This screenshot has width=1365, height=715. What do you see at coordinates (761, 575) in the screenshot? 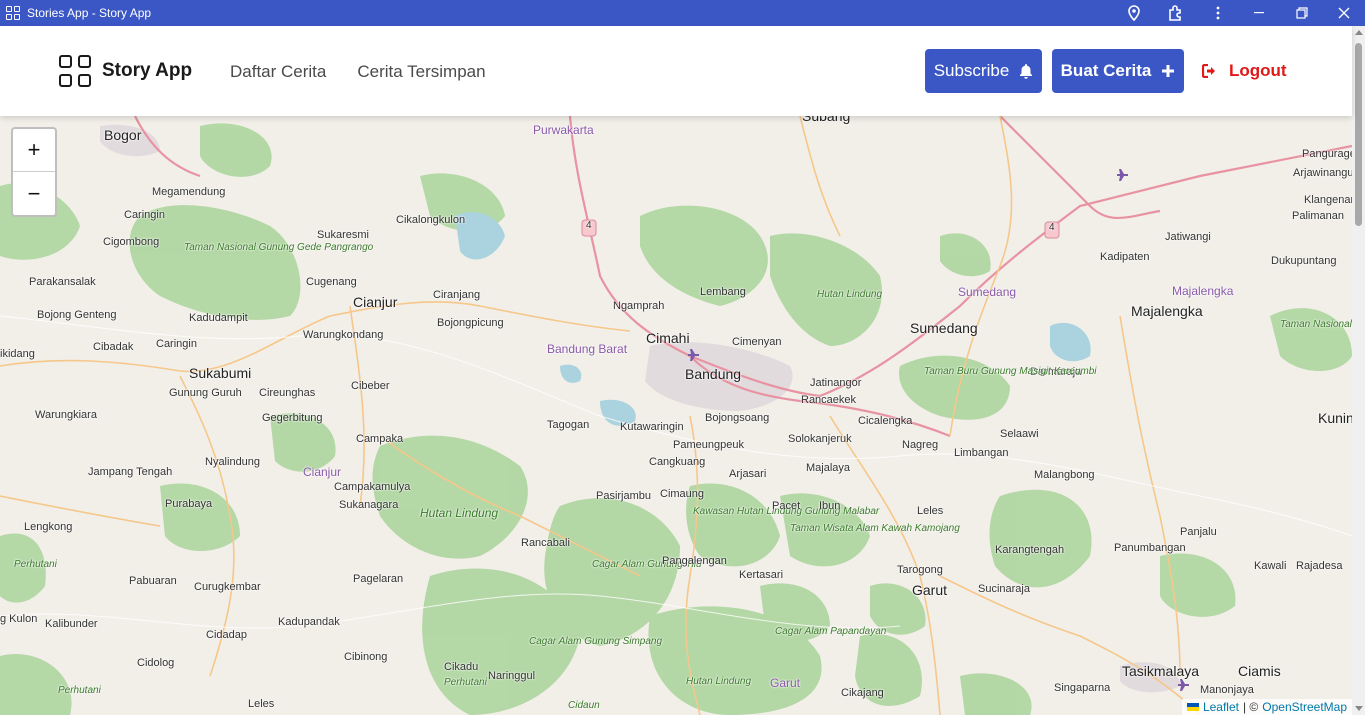
I see `map-label-kertasari: Kertasari` at bounding box center [761, 575].